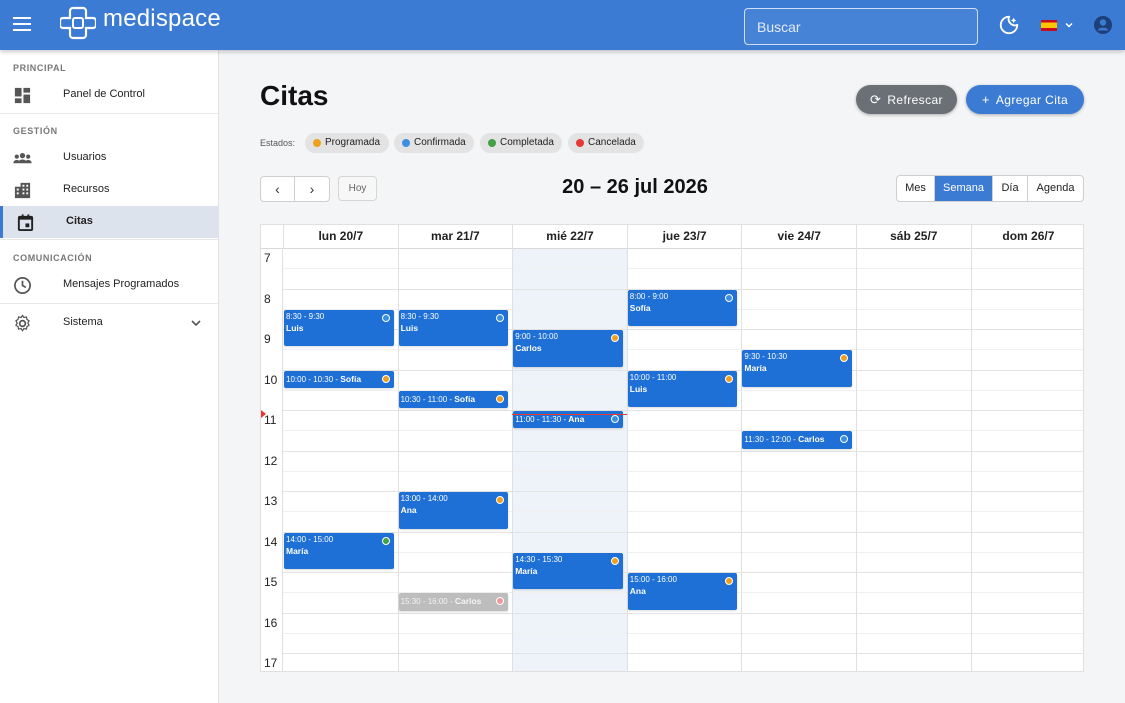  I want to click on section-title-gestion: GESTIÓN, so click(35, 131).